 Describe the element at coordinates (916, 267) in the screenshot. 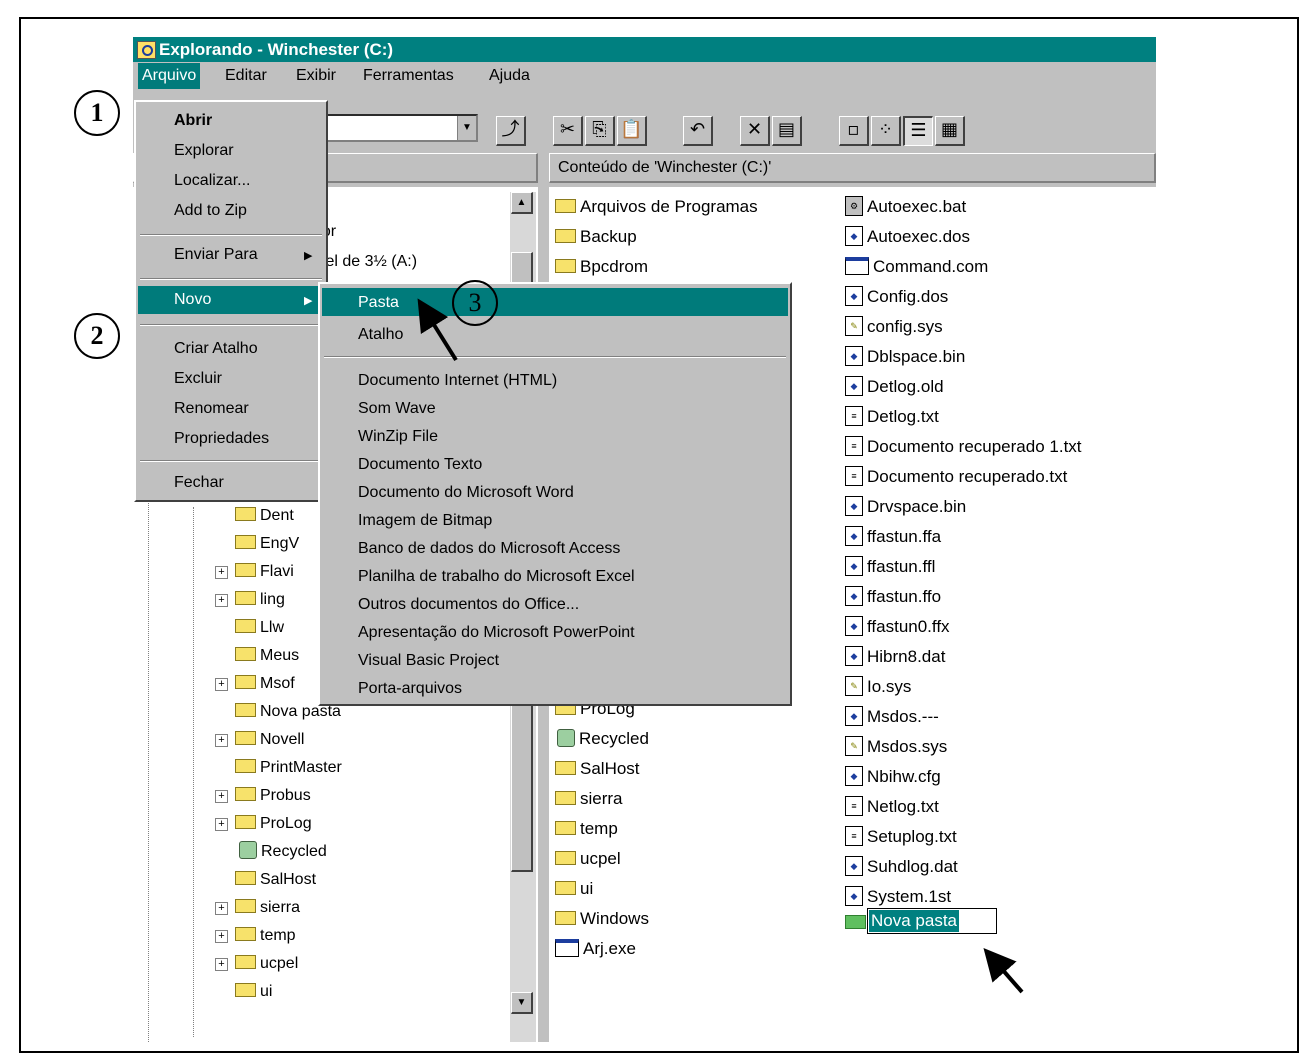

I see `list-item: Command.com` at that location.